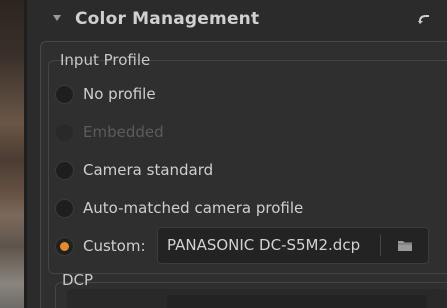  Describe the element at coordinates (297, 301) in the screenshot. I see `dcp-combo` at that location.